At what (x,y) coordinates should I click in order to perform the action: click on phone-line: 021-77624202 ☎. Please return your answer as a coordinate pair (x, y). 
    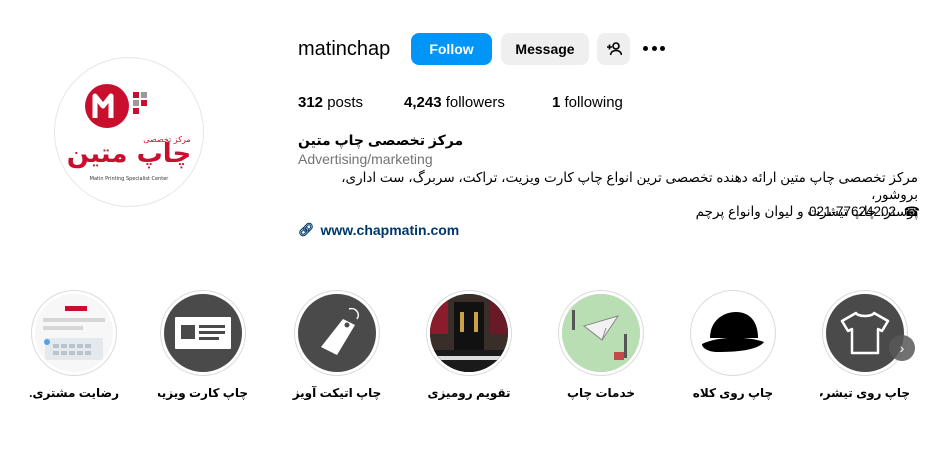
    Looking at the image, I should click on (609, 212).